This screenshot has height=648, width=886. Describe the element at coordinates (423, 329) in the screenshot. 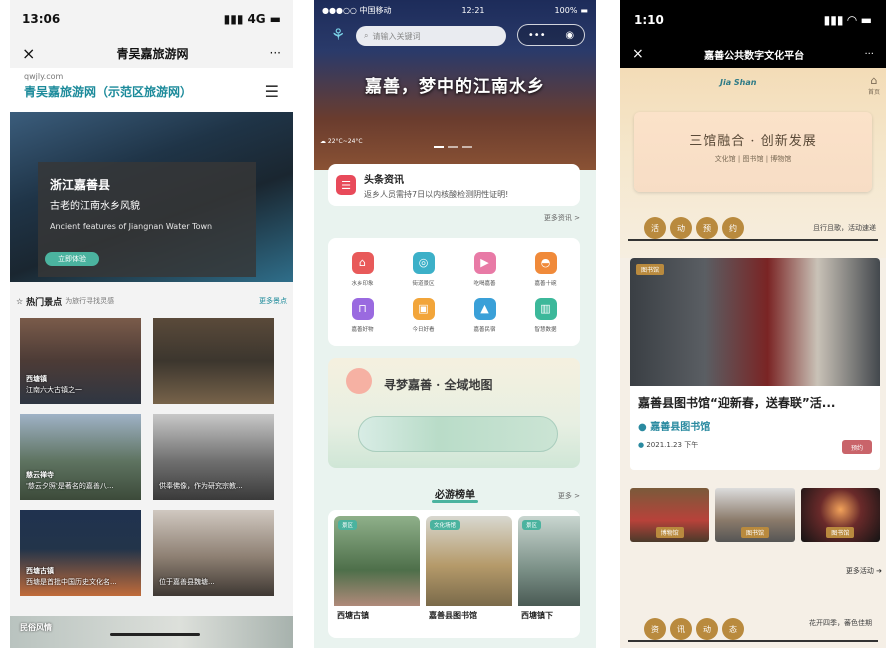

I see `feature-label: 今日好看` at that location.